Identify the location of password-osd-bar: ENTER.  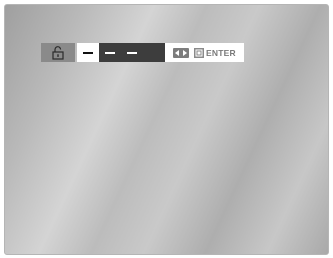
(142, 52).